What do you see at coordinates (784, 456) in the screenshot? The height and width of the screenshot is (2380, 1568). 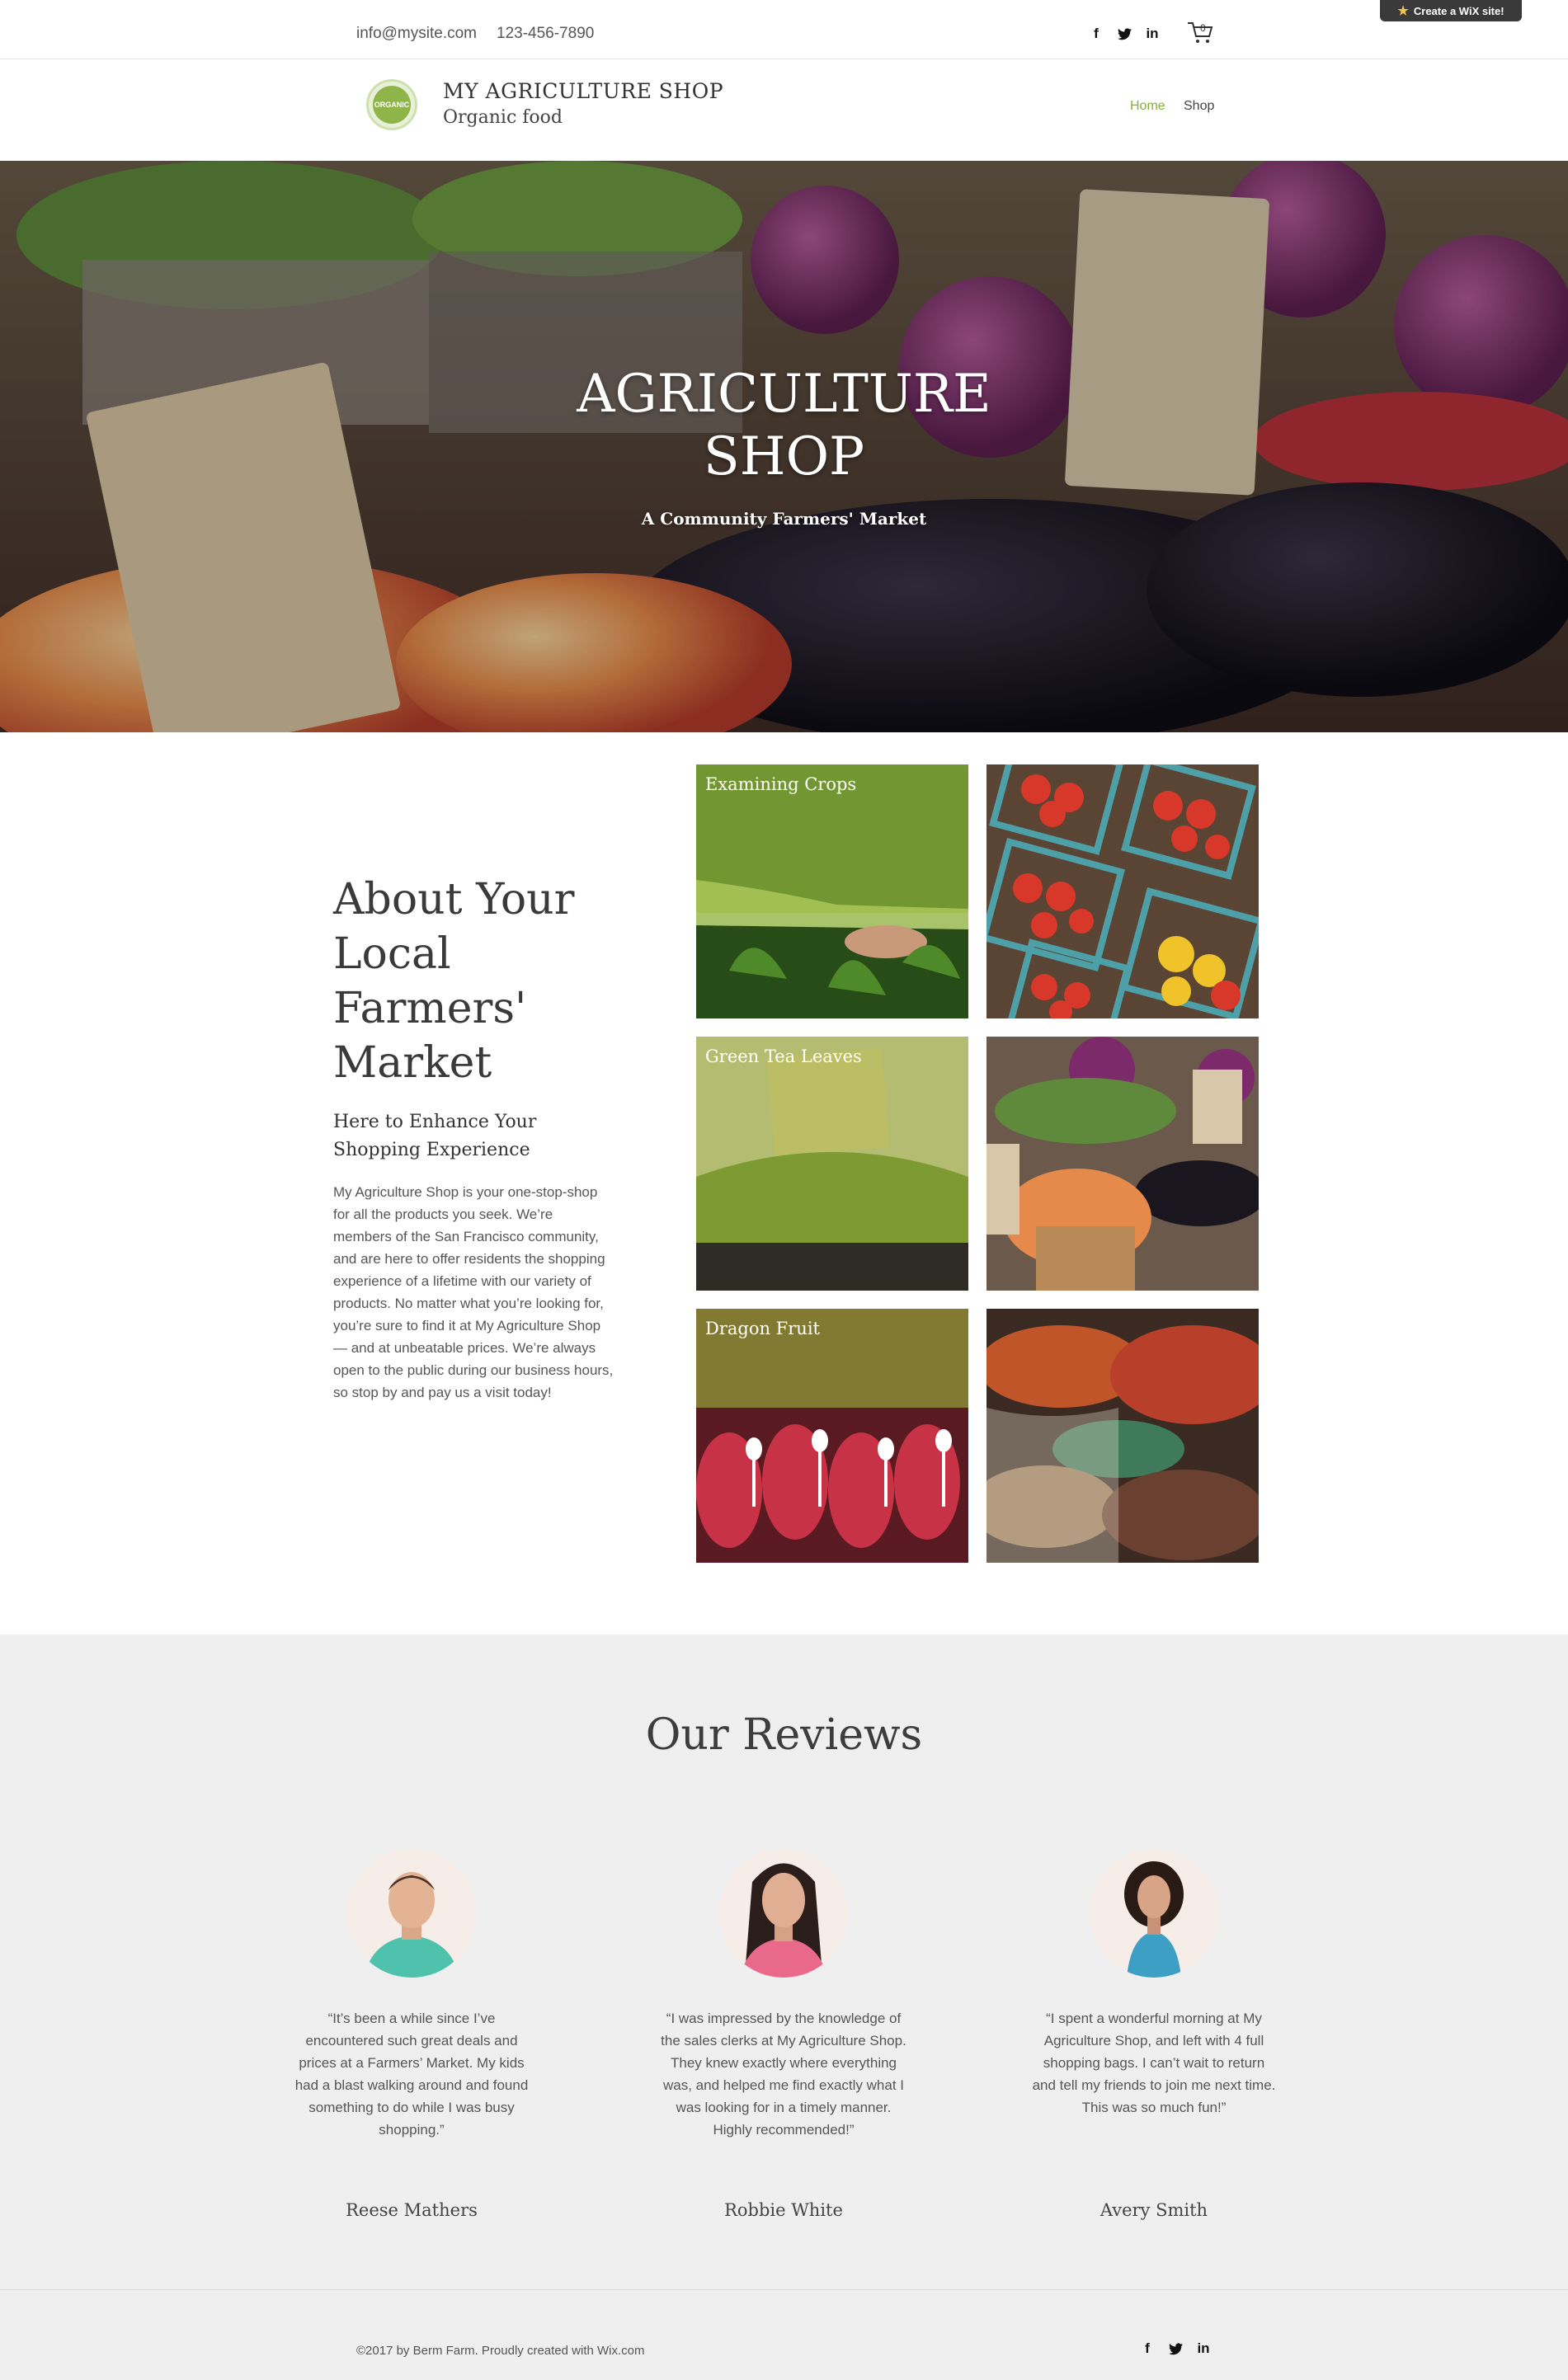 I see `hero-title-line2: SHOP` at bounding box center [784, 456].